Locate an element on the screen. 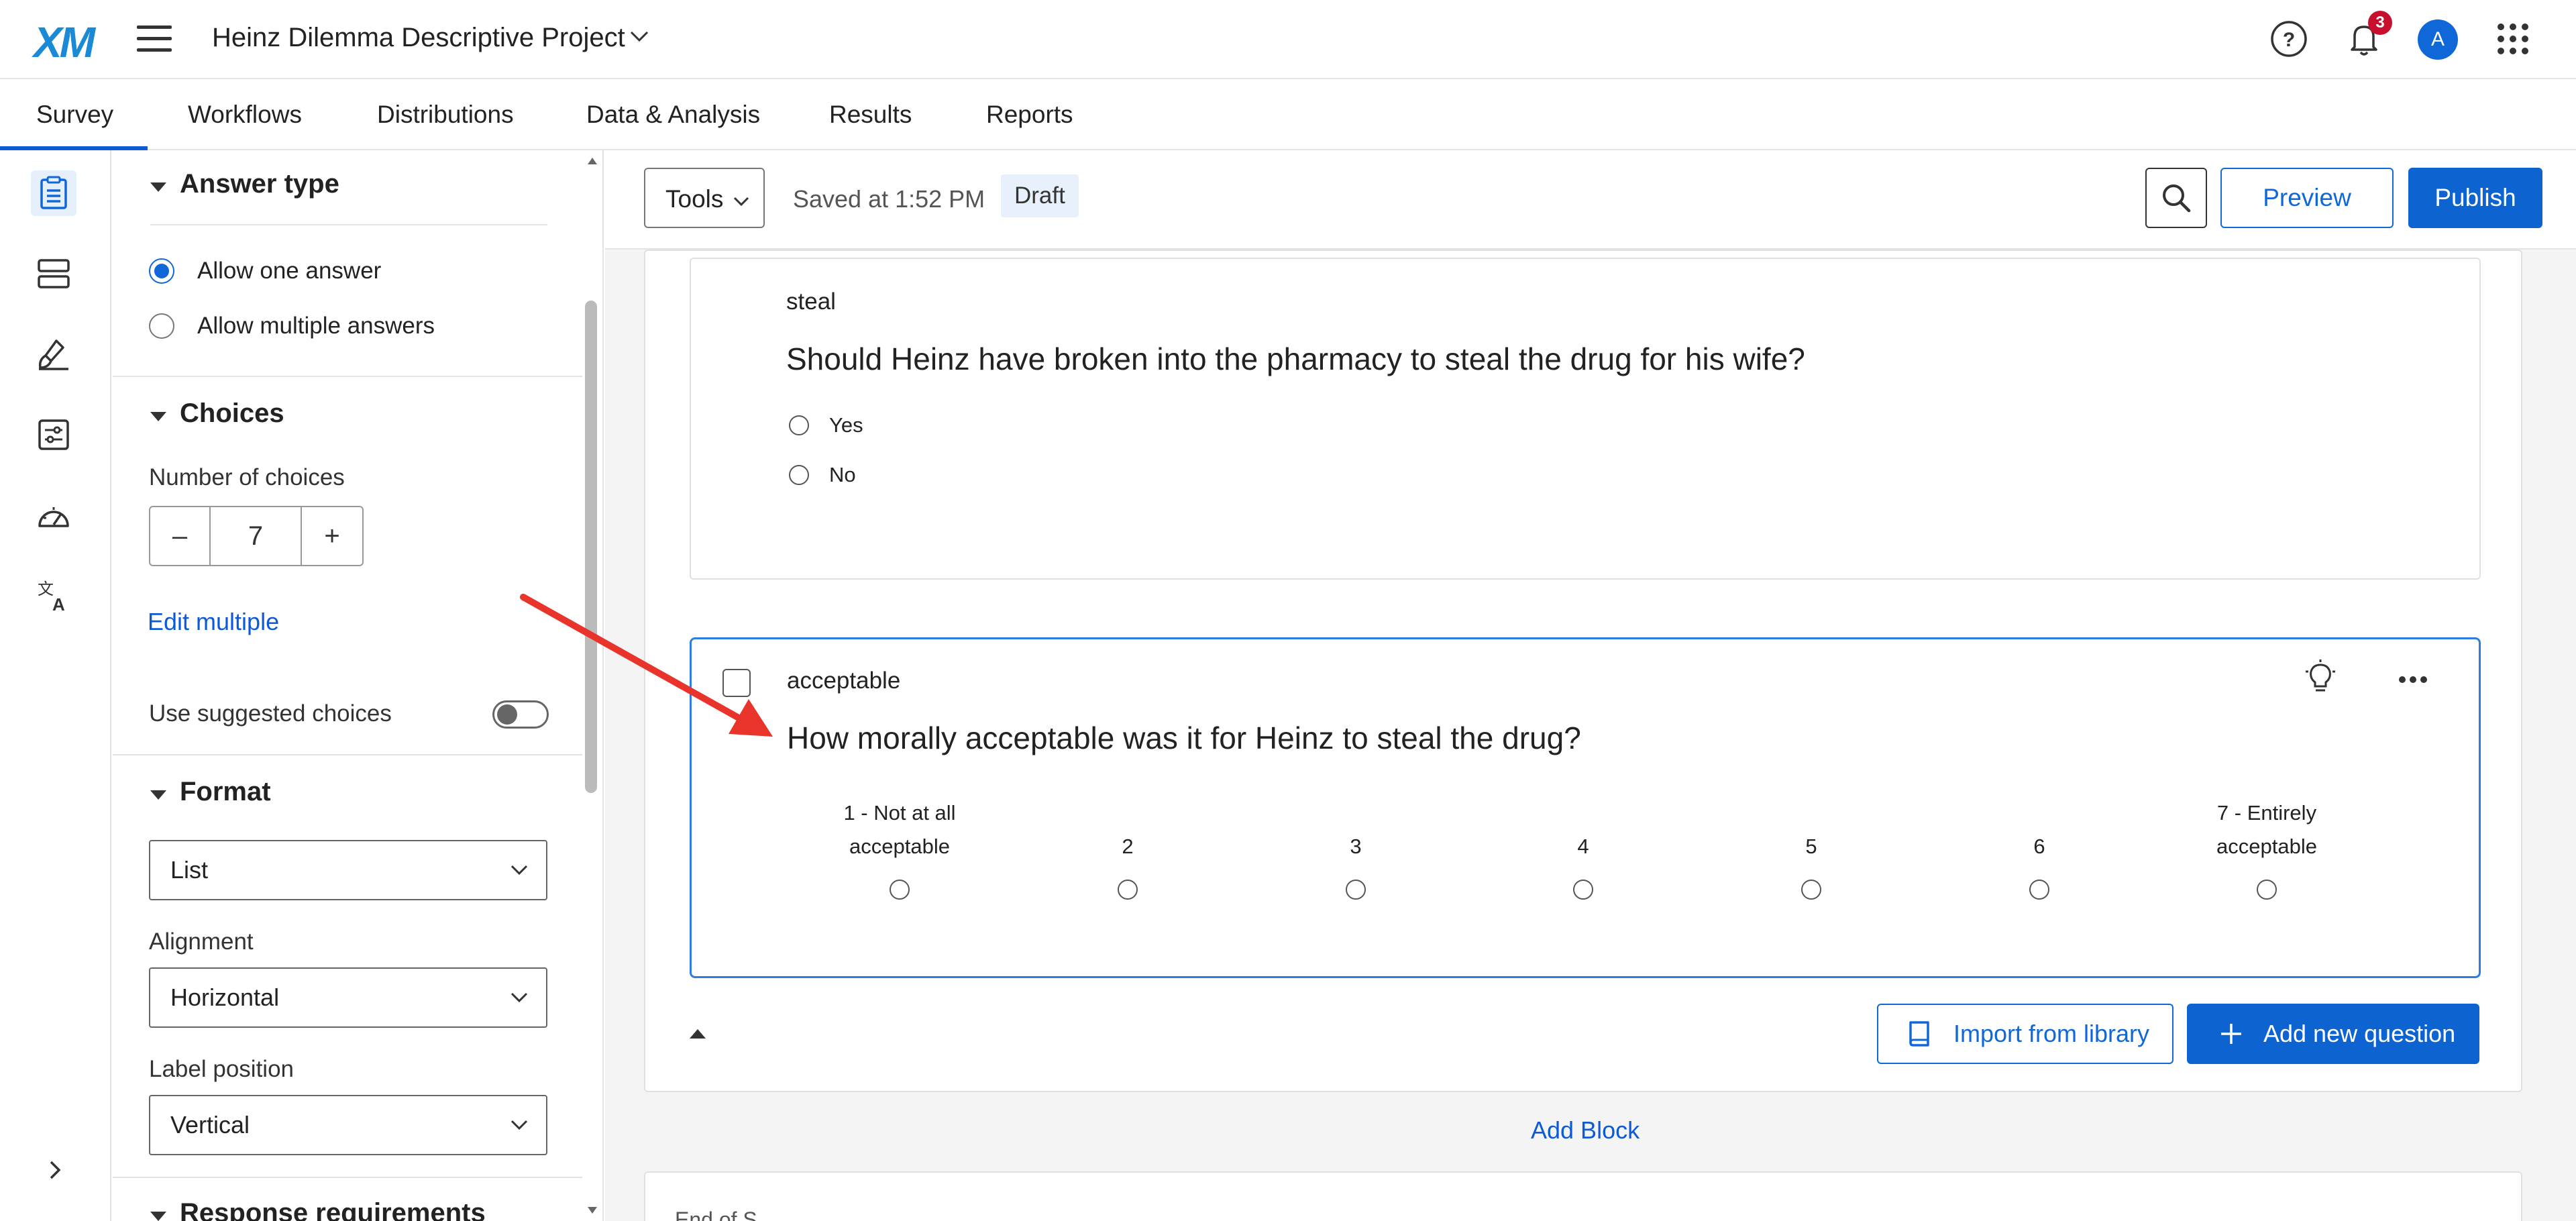 The width and height of the screenshot is (2576, 1221). format-type-select: List is located at coordinates (348, 870).